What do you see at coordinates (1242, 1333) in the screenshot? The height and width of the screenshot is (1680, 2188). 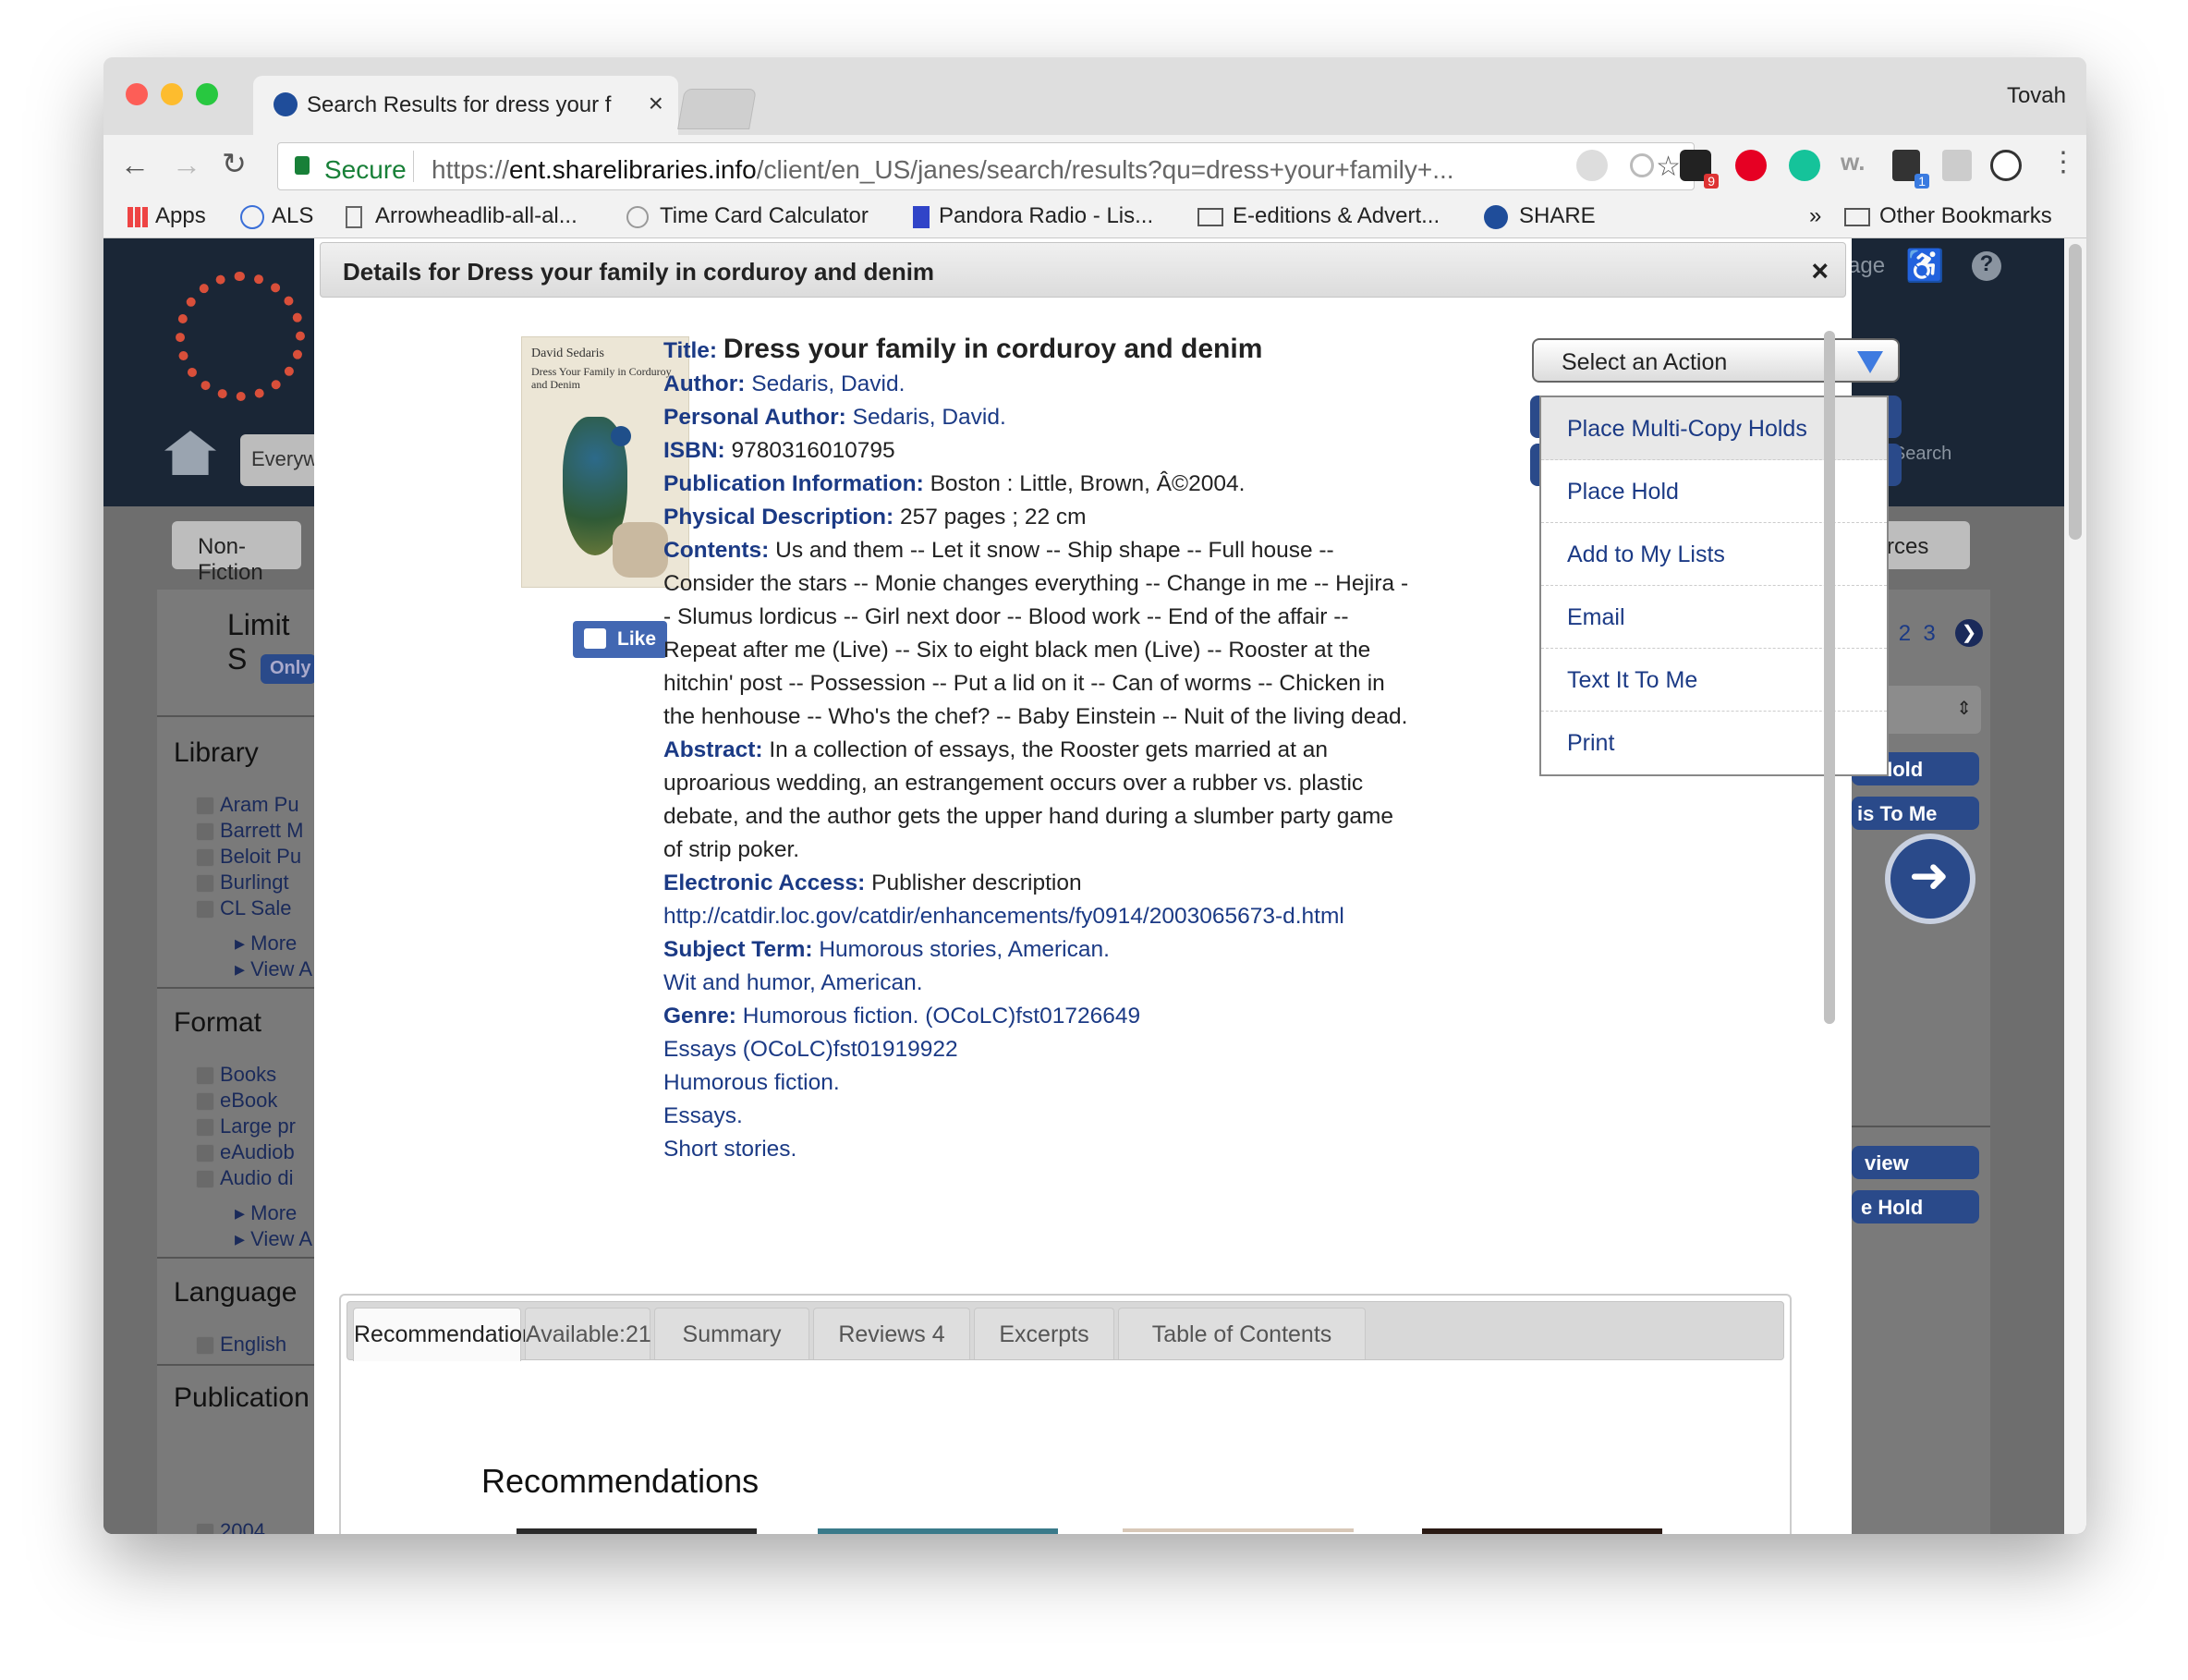 I see `tab-table-of-contents: Table of Contents` at bounding box center [1242, 1333].